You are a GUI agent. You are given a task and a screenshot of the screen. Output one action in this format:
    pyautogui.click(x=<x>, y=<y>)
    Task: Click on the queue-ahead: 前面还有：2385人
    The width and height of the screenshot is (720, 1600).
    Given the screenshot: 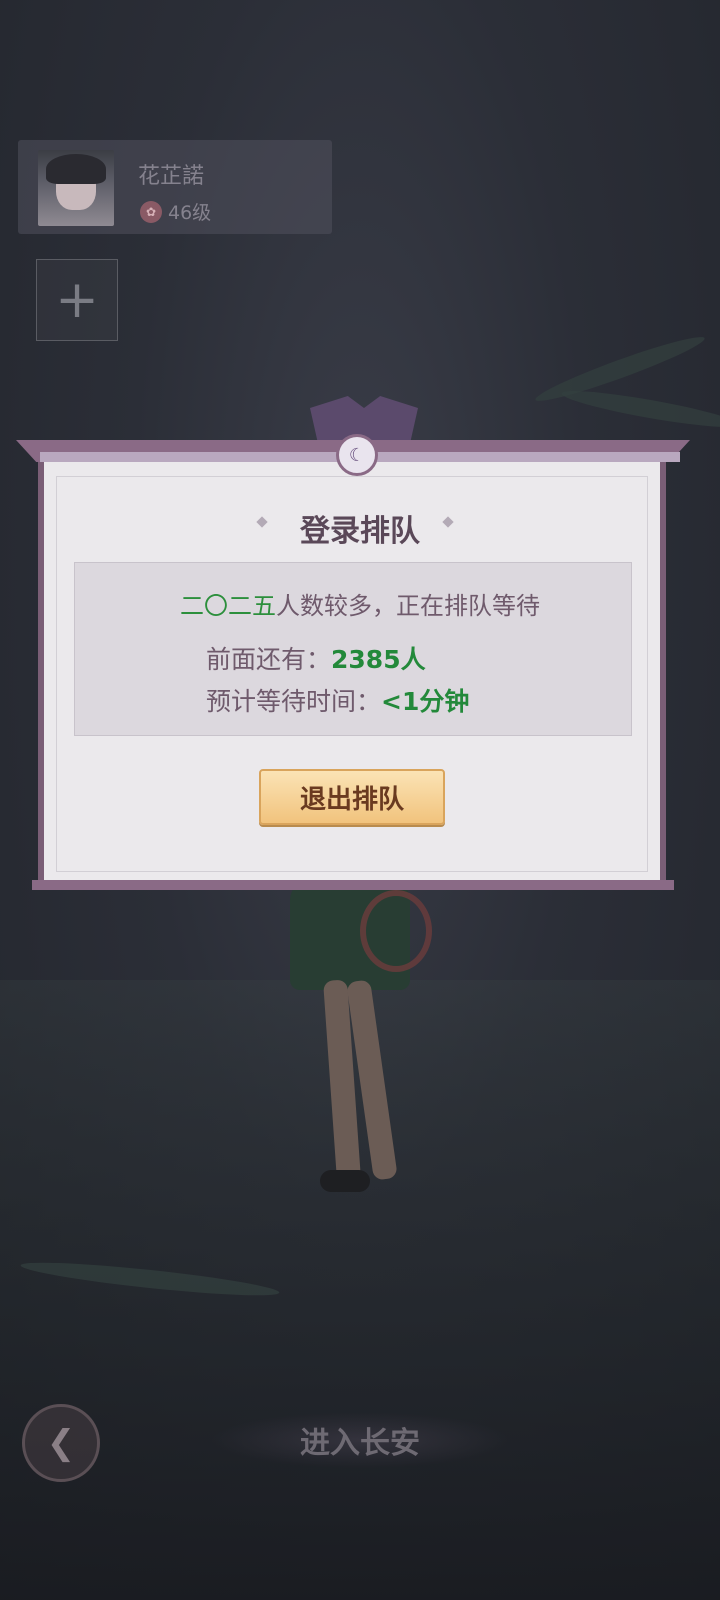 What is the action you would take?
    pyautogui.click(x=316, y=658)
    